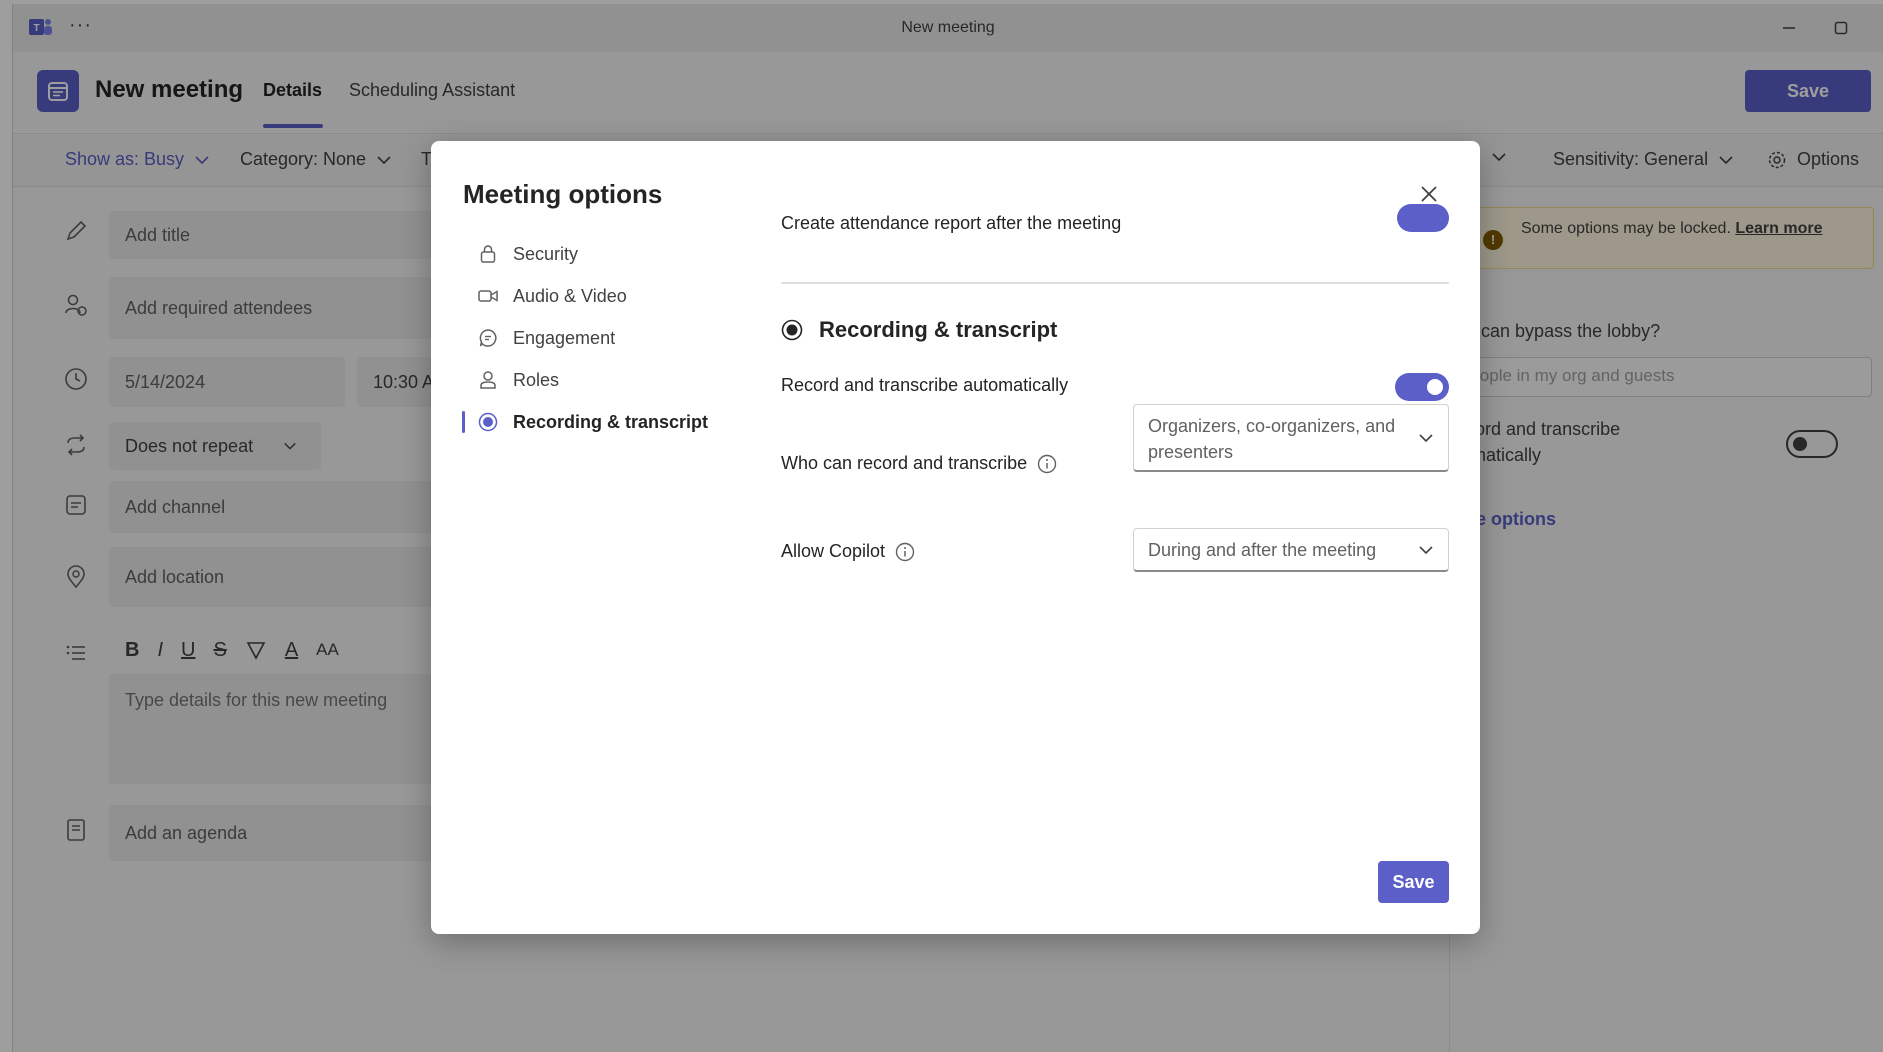 The image size is (1883, 1052). What do you see at coordinates (938, 329) in the screenshot?
I see `section-title: Recording & transcript` at bounding box center [938, 329].